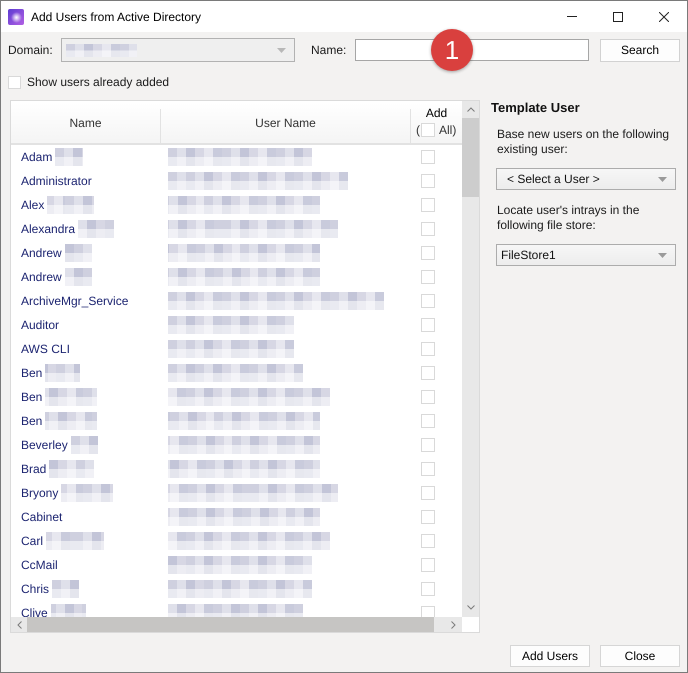 This screenshot has height=673, width=688. I want to click on field-label: Name:, so click(329, 50).